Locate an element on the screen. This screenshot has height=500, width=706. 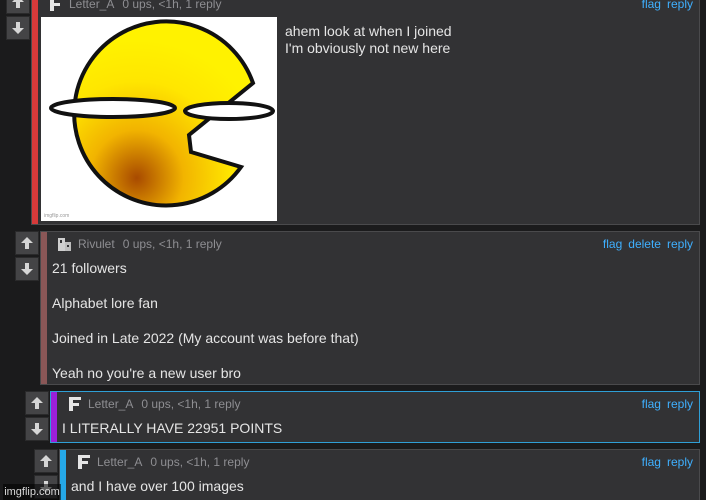
comment-line: I LITERALLY HAVE 22951 POINTS is located at coordinates (172, 428).